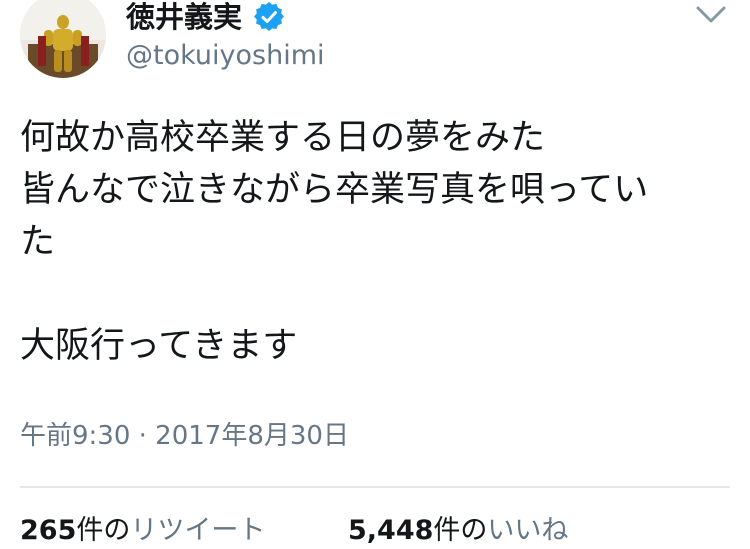 This screenshot has height=549, width=750. What do you see at coordinates (334, 190) in the screenshot?
I see `tweet-line: 皆んなで泣きながら卒業写真を唄ってい` at bounding box center [334, 190].